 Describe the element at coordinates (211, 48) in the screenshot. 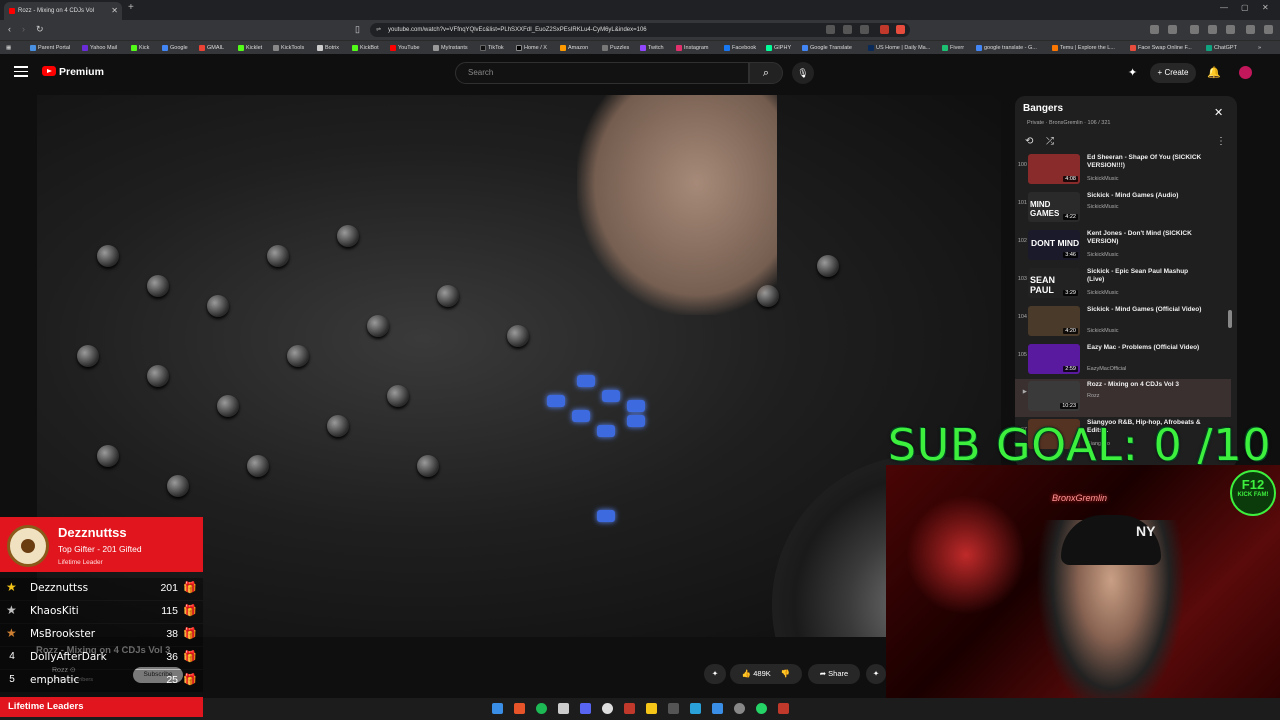

I see `bookmark-item: GMAIL` at that location.